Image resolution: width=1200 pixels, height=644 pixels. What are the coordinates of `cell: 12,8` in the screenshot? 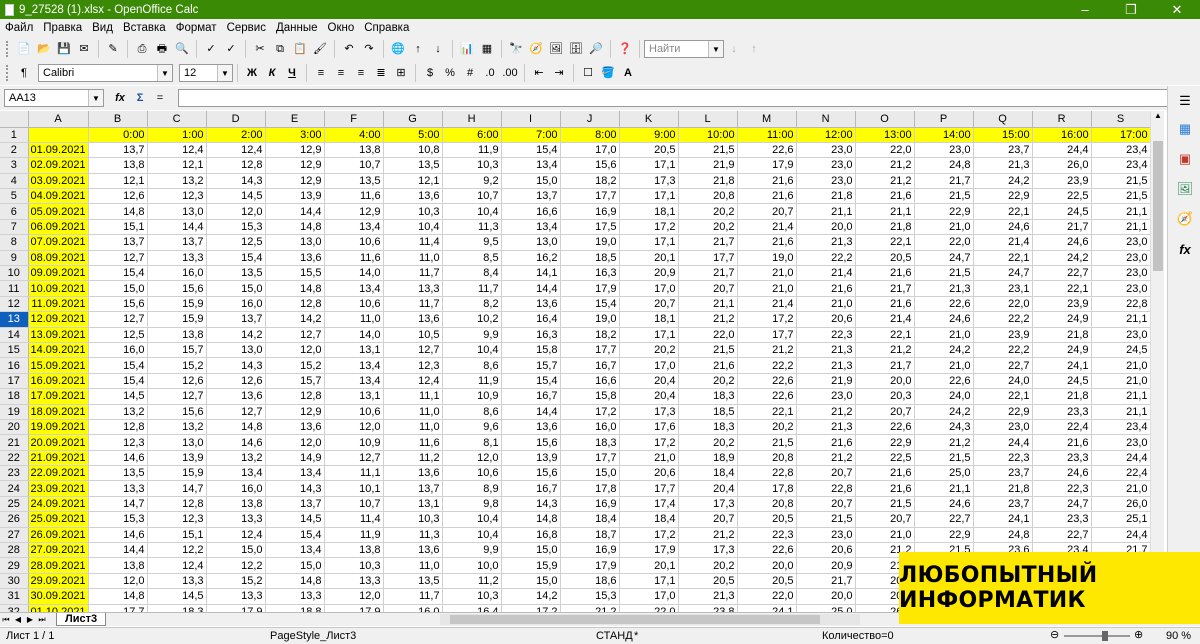 It's located at (295, 304).